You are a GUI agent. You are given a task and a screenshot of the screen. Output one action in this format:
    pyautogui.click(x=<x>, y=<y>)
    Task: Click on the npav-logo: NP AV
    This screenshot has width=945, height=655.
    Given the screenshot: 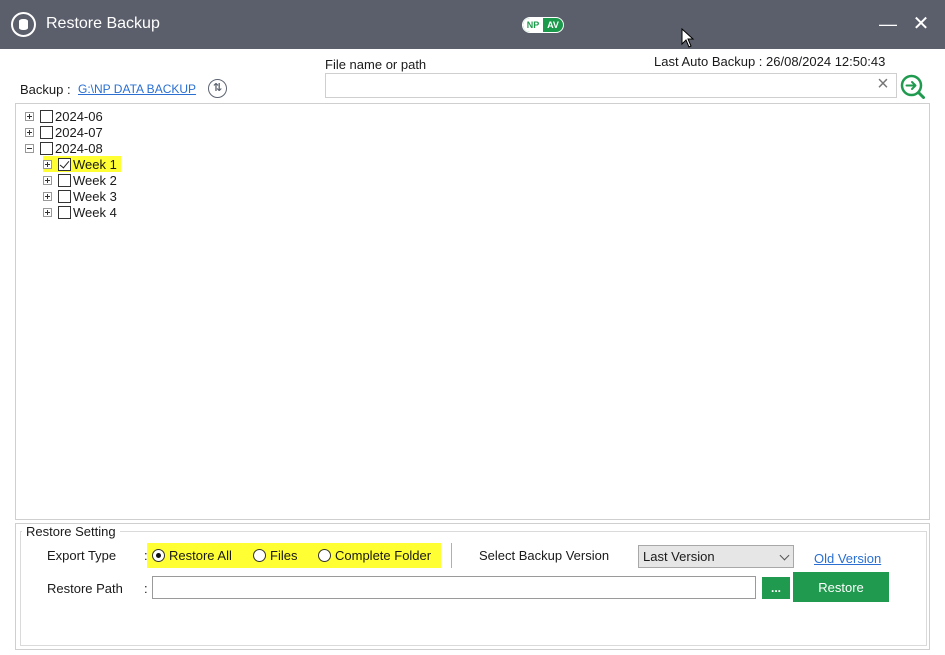 What is the action you would take?
    pyautogui.click(x=543, y=25)
    